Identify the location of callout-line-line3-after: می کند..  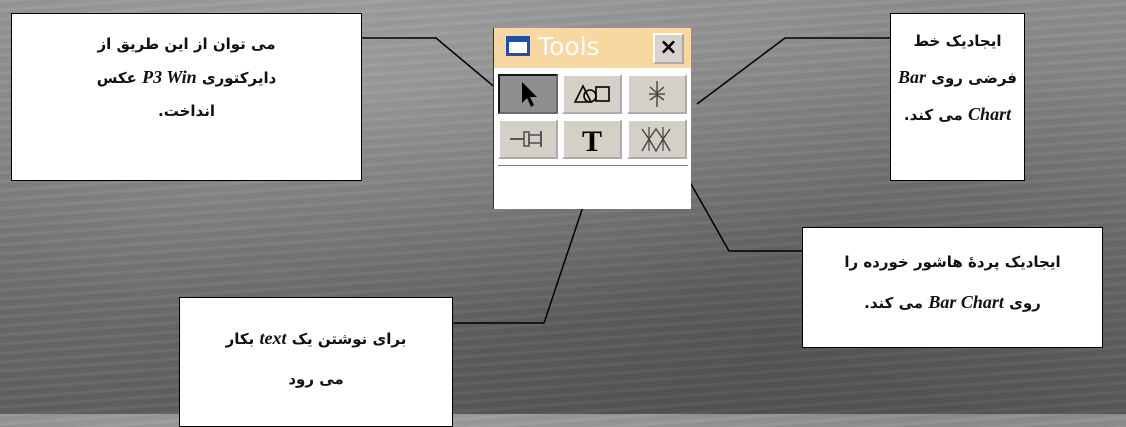
(933, 115).